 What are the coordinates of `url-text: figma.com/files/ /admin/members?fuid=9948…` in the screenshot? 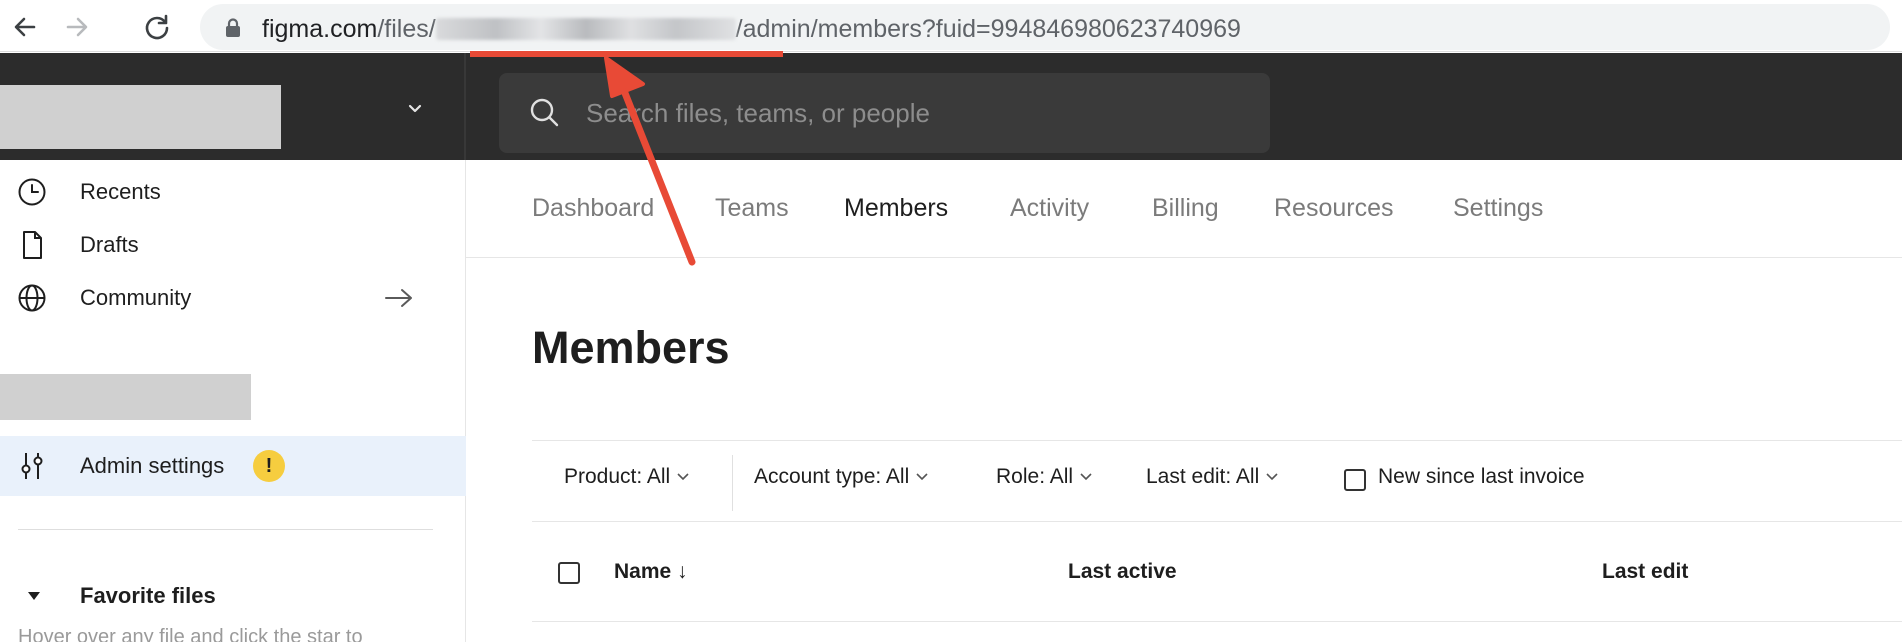 It's located at (751, 29).